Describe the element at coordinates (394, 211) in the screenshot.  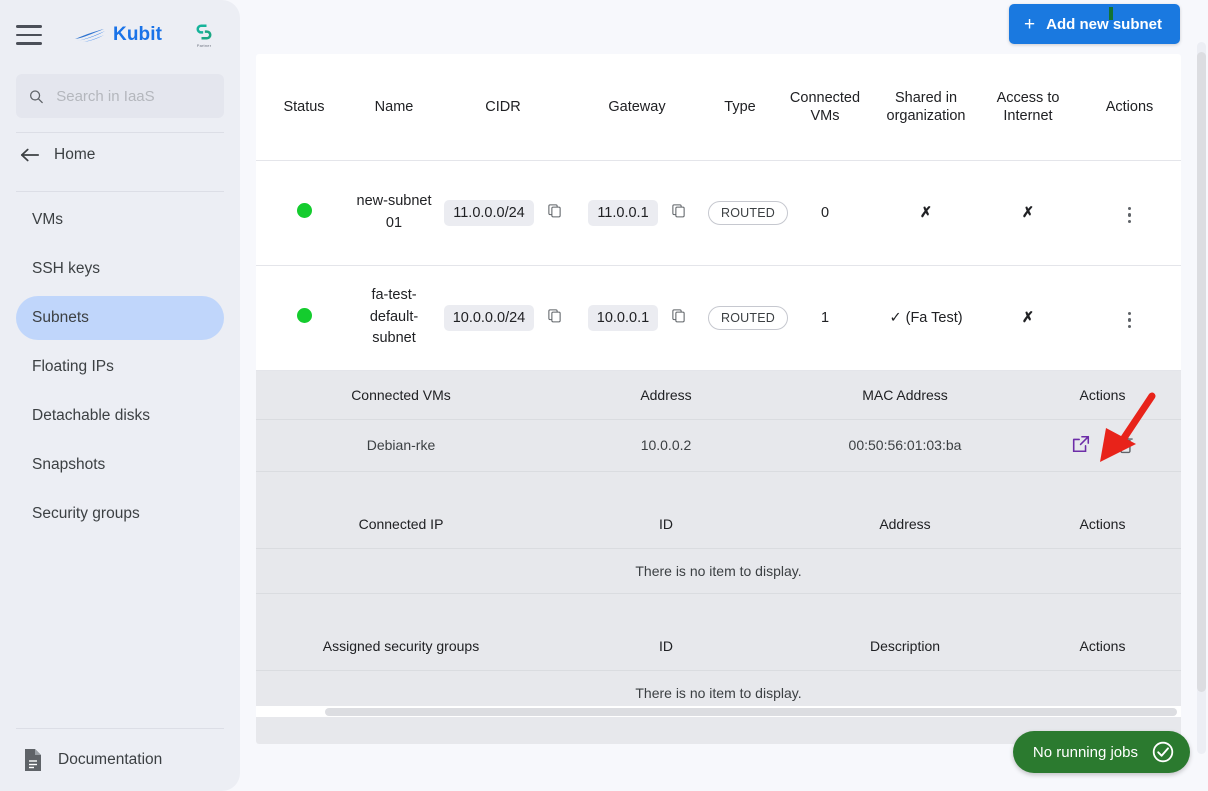
I see `cell-name: new-subnet 01` at that location.